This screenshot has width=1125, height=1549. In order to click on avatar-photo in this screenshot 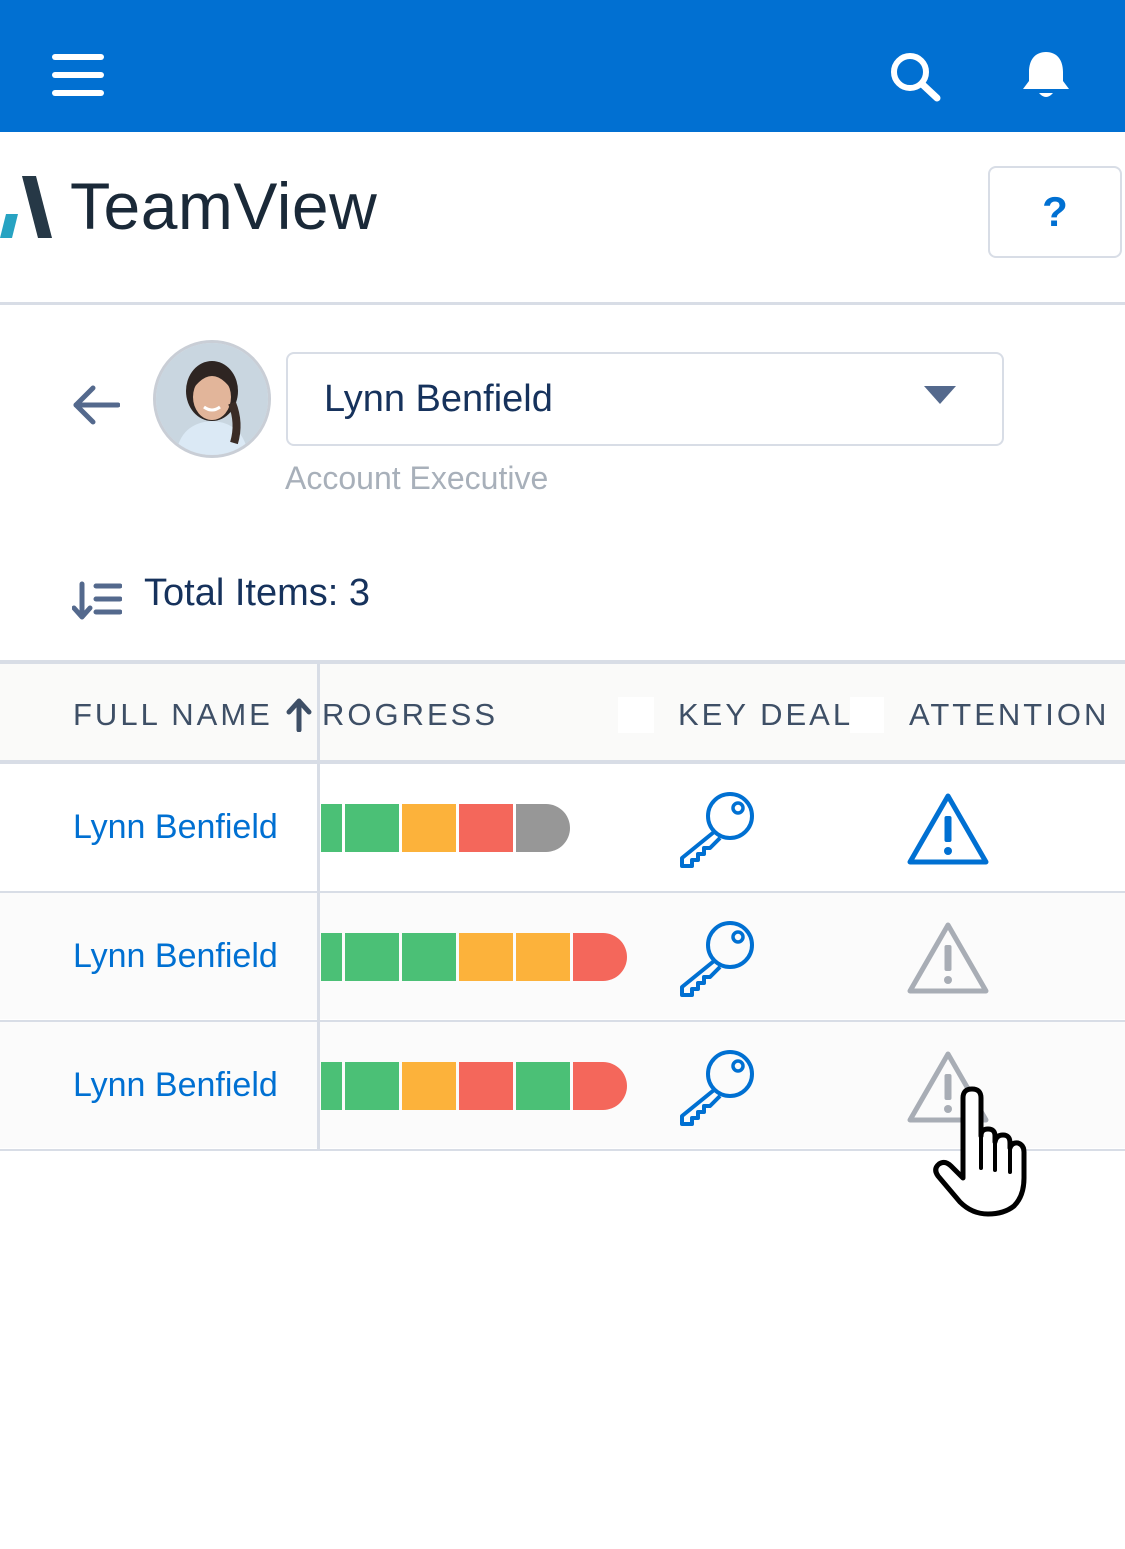, I will do `click(212, 399)`.